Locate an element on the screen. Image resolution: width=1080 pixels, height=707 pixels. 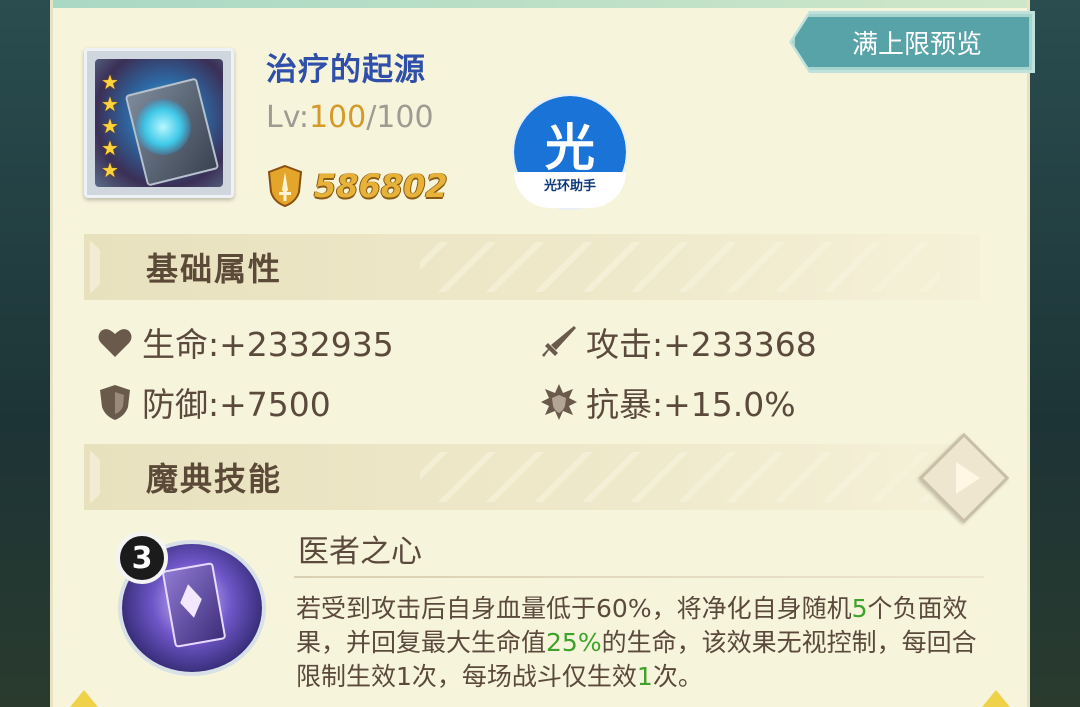
sword-shield-icon is located at coordinates (285, 186).